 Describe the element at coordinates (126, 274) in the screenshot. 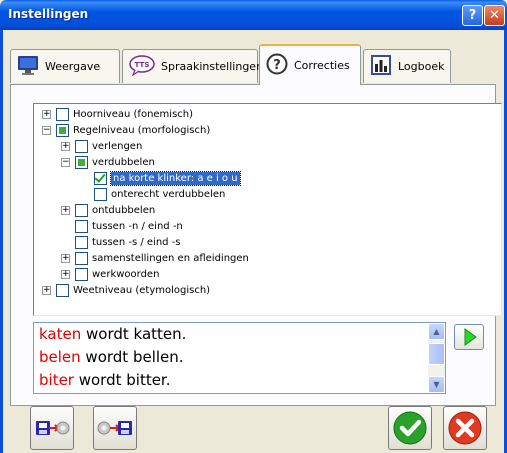

I see `tree-node-label: werkwoorden` at that location.